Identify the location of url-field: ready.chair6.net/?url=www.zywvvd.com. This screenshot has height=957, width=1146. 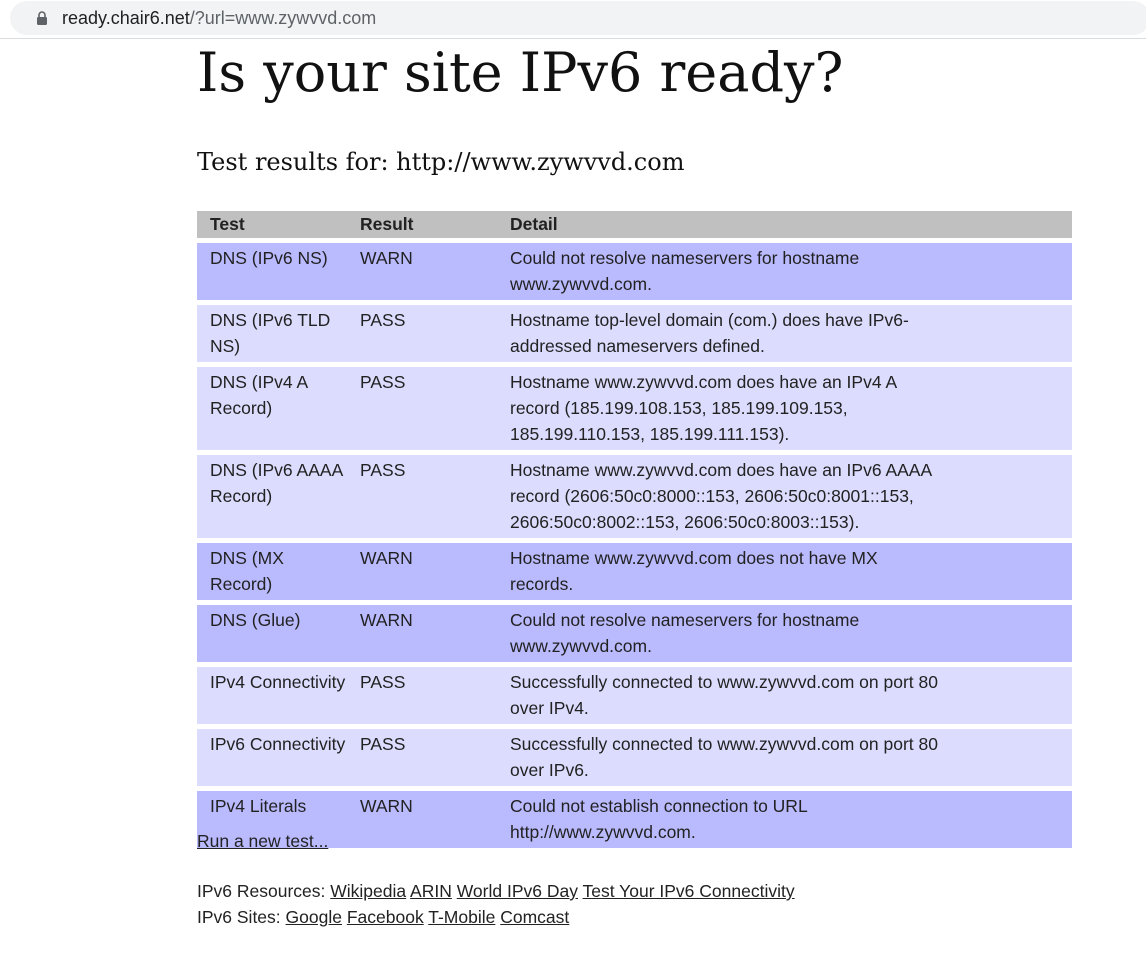
(578, 18).